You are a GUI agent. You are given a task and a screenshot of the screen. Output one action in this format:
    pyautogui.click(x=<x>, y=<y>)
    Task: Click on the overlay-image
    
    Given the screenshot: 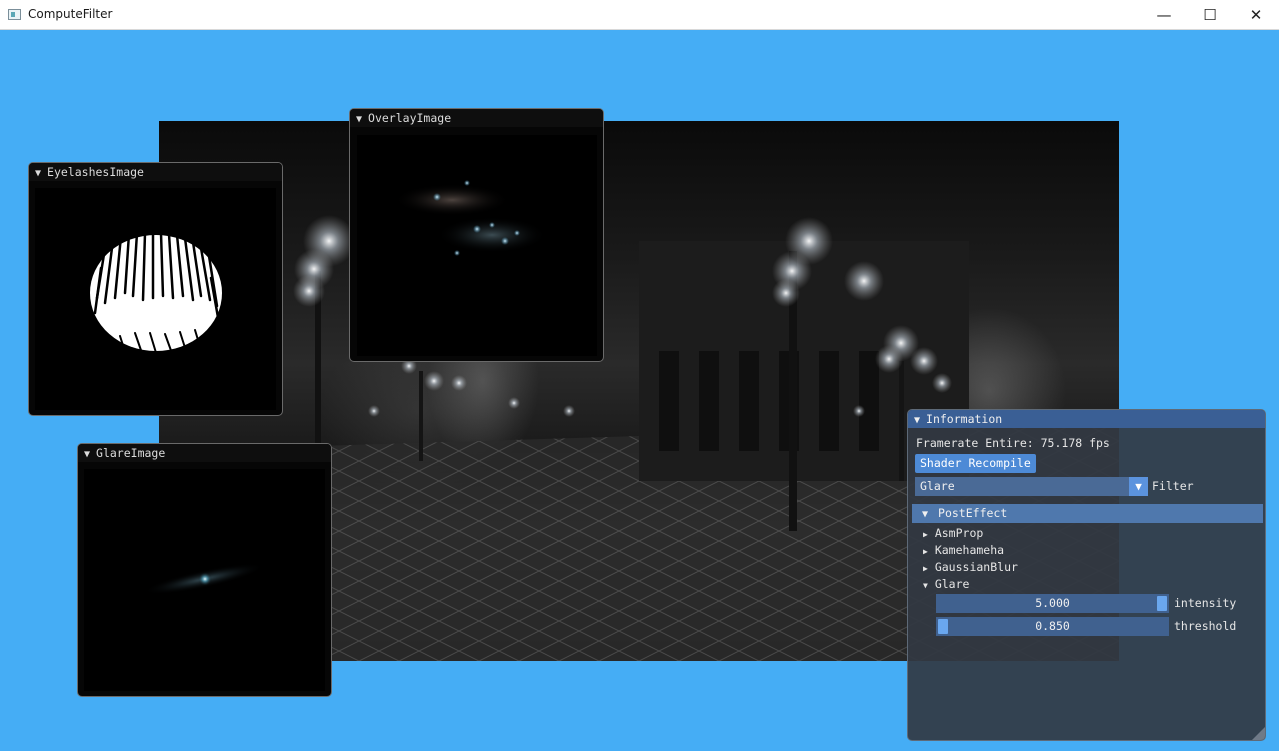 What is the action you would take?
    pyautogui.click(x=477, y=245)
    